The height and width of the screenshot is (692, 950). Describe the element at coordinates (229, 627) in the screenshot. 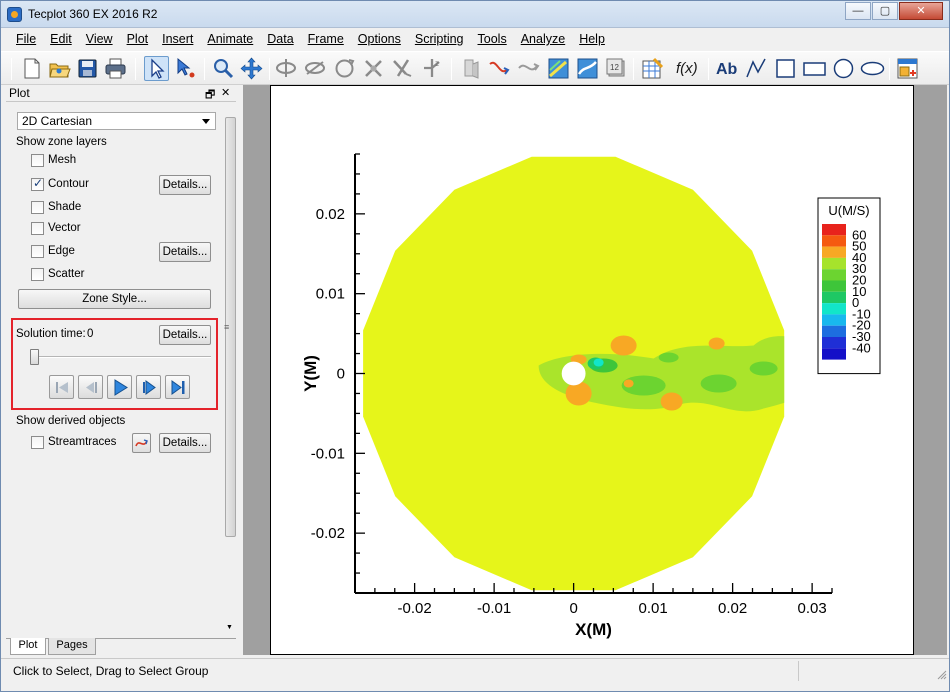

I see `scroll-down-icon: ▼` at that location.